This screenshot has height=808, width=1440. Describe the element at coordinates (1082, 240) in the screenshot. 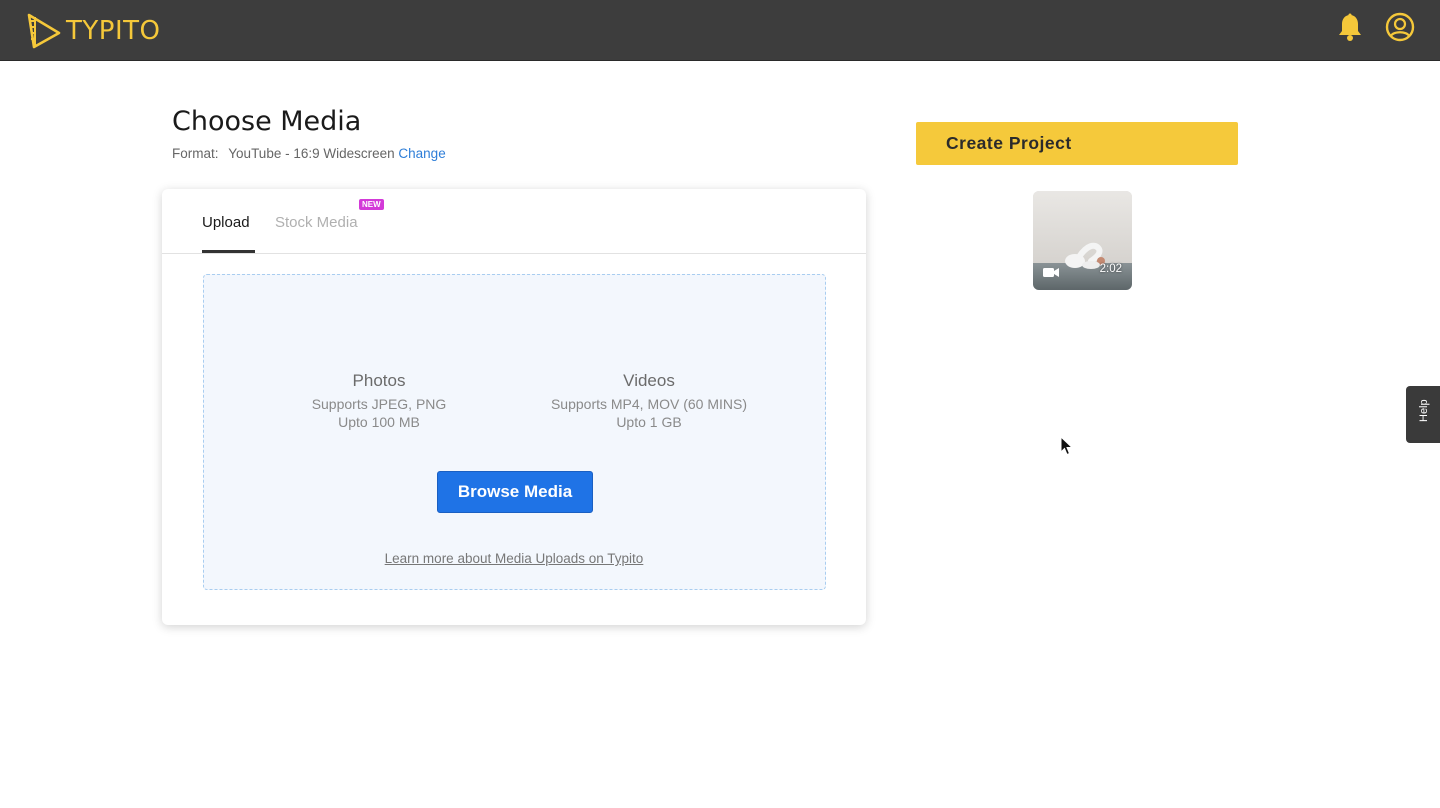

I see `media-thumbnail: 2:02` at that location.